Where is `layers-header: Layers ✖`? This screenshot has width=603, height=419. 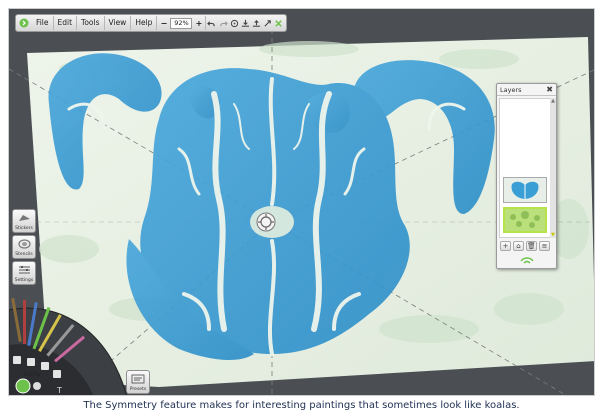 layers-header: Layers ✖ is located at coordinates (526, 90).